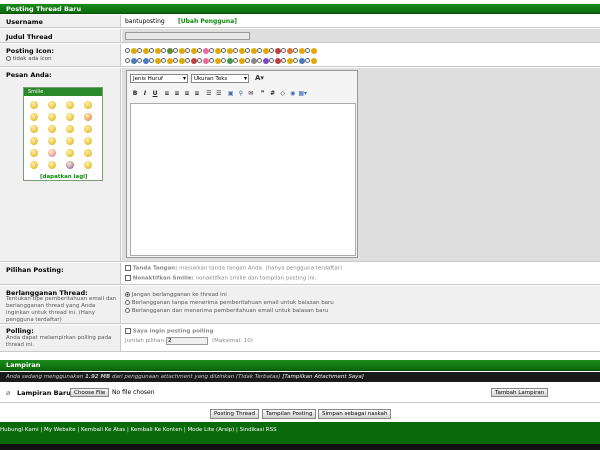 Image resolution: width=600 pixels, height=450 pixels. I want to click on post-icon-option-lol, so click(143, 50).